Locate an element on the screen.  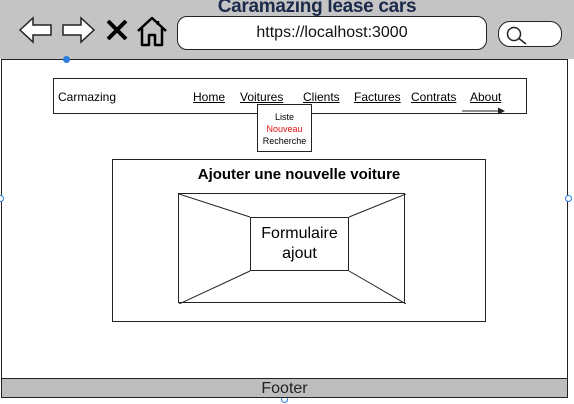
nav-link-contrats: Contrats is located at coordinates (433, 97).